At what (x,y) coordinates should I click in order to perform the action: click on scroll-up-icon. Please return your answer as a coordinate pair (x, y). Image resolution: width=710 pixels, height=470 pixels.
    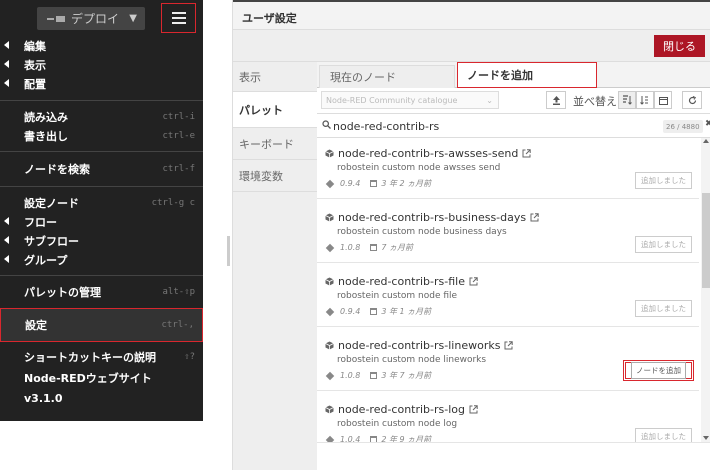
    Looking at the image, I should click on (706, 141).